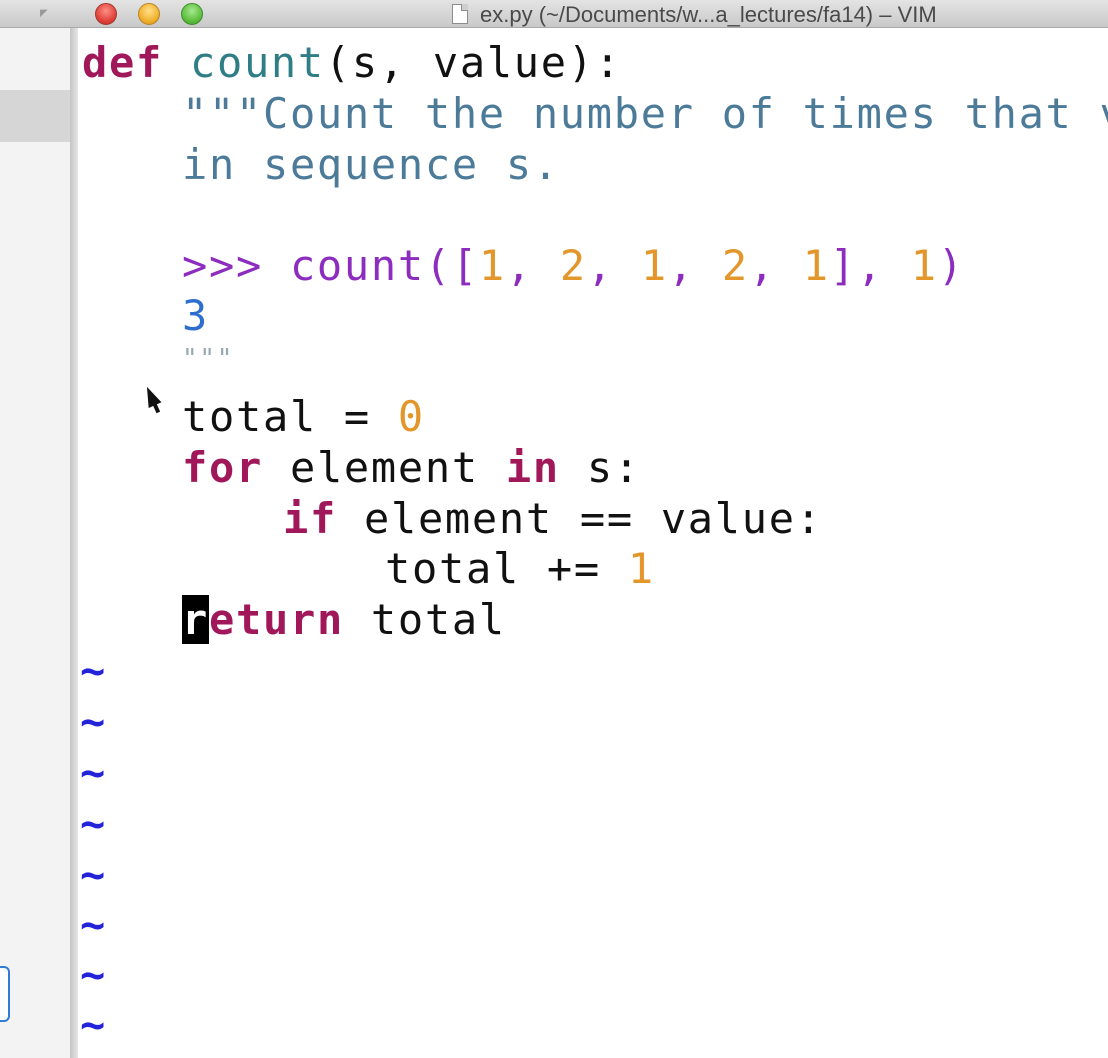 The image size is (1108, 1058). What do you see at coordinates (5, 994) in the screenshot?
I see `sidebar-button` at bounding box center [5, 994].